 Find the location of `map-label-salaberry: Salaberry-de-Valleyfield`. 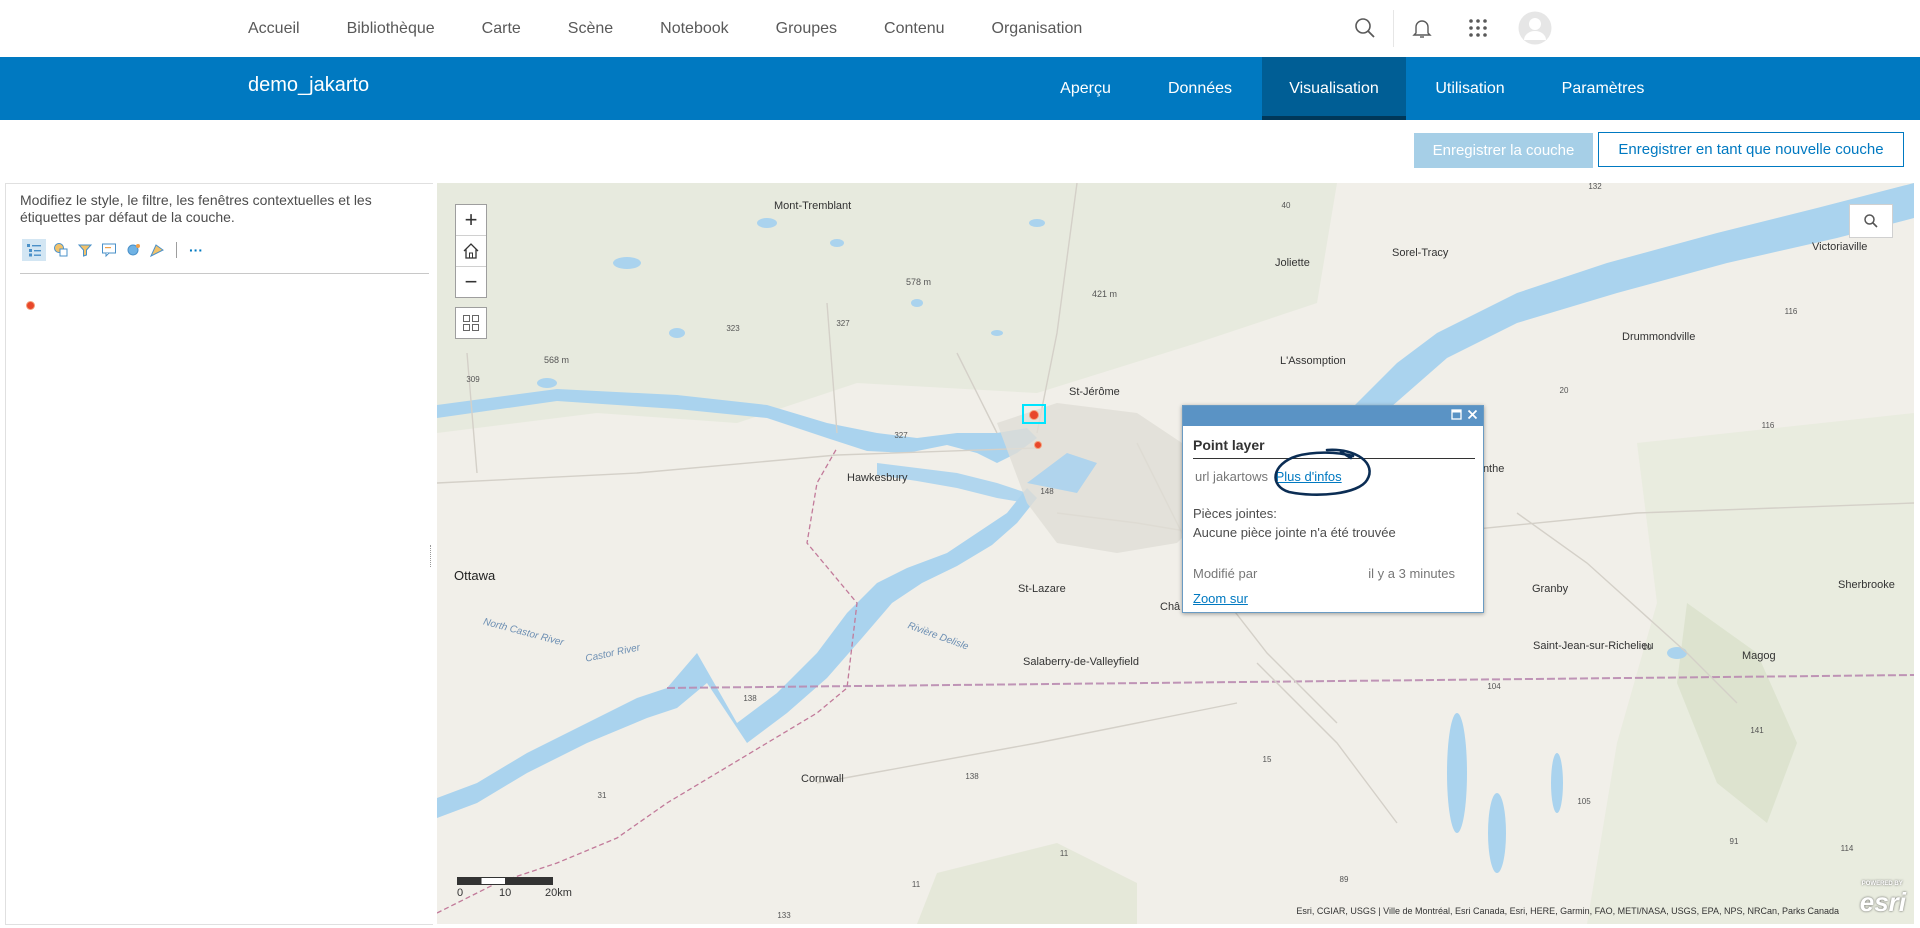

map-label-salaberry: Salaberry-de-Valleyfield is located at coordinates (1081, 662).